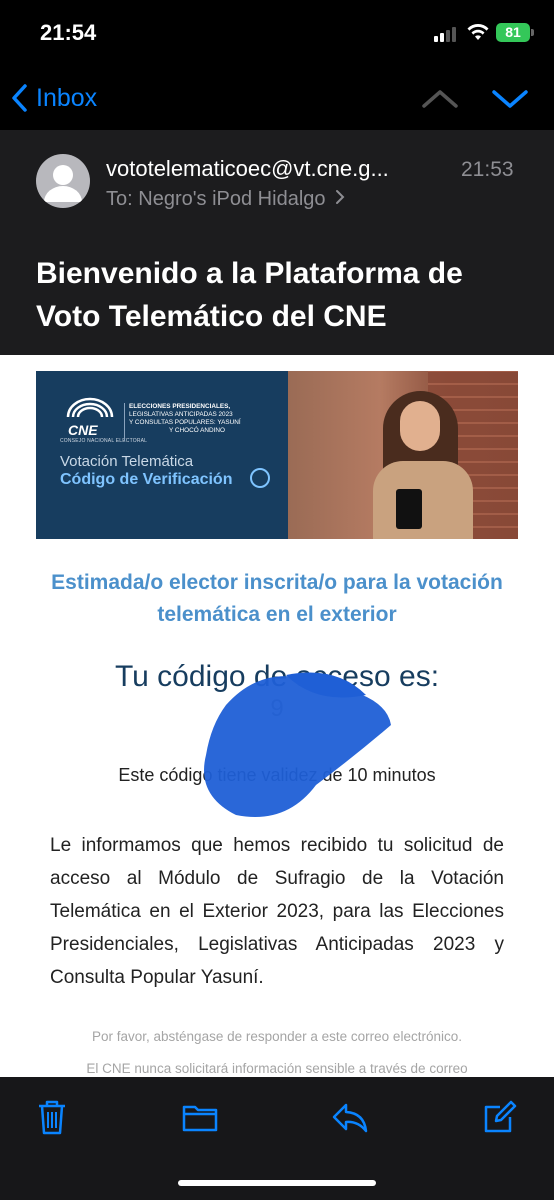 The width and height of the screenshot is (554, 1200). Describe the element at coordinates (277, 32) in the screenshot. I see `status-bar: 21:54 81` at that location.